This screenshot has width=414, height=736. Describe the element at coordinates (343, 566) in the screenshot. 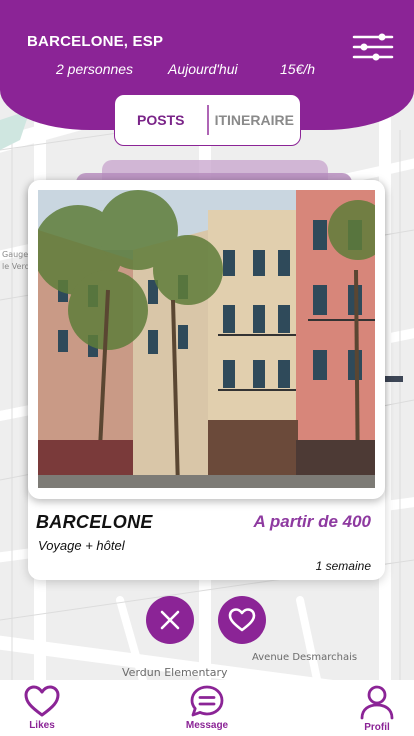

I see `card-duration: 1 semaine` at that location.